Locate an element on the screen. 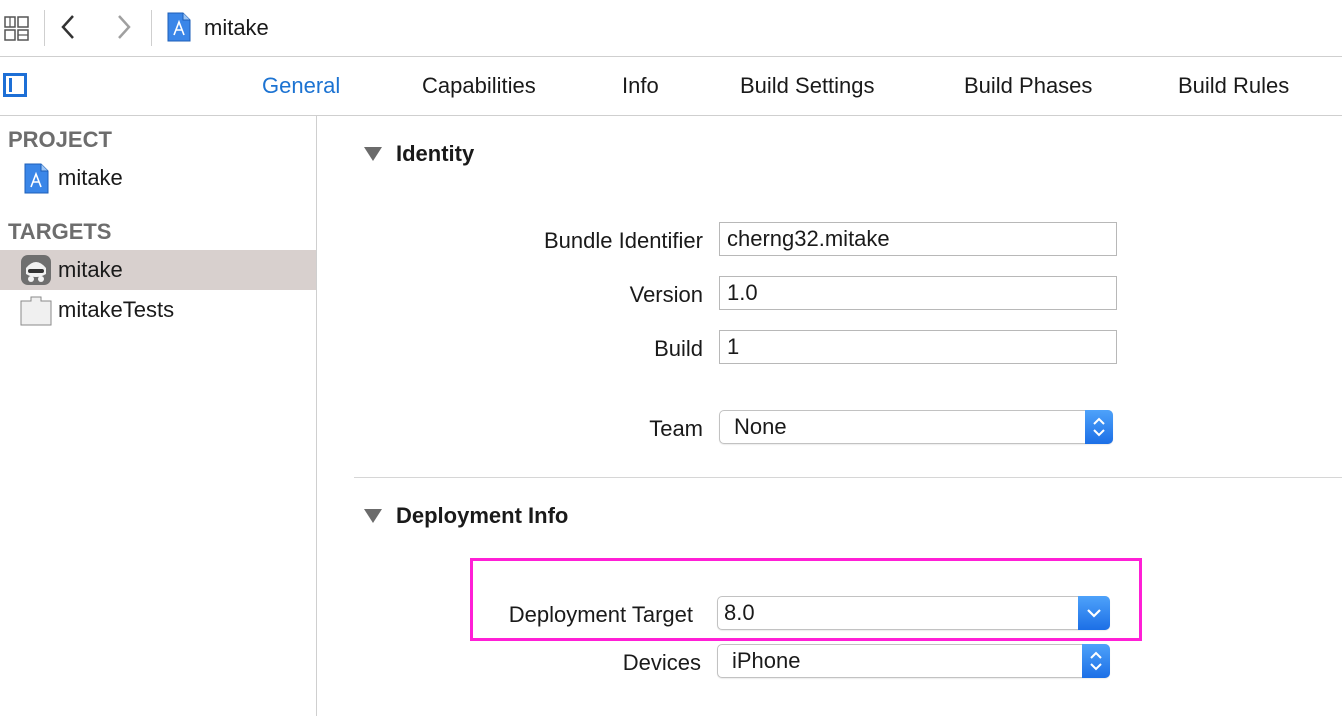 This screenshot has height=716, width=1342. bundle-identifier-label: Bundle Identifier is located at coordinates (623, 240).